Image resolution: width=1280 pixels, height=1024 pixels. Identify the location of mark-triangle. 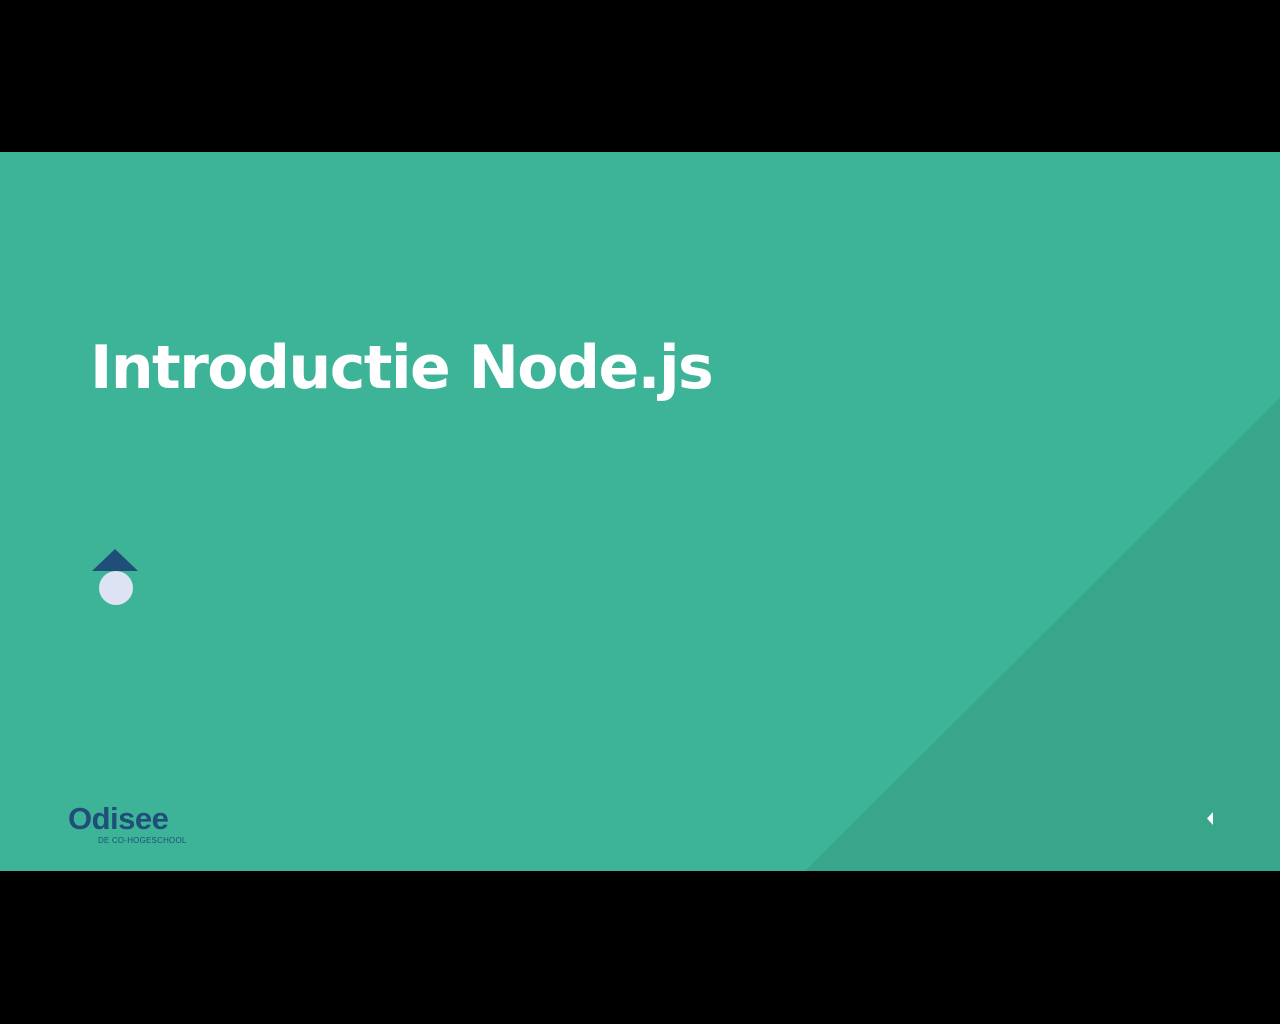
(115, 560).